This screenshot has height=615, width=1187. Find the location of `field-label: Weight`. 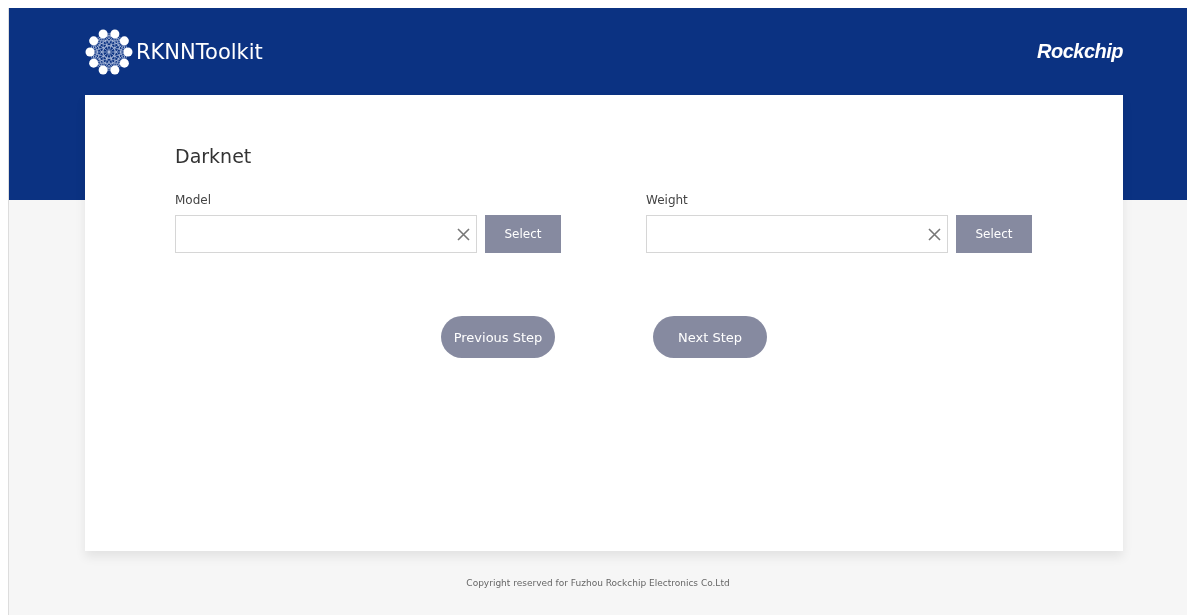

field-label: Weight is located at coordinates (667, 200).